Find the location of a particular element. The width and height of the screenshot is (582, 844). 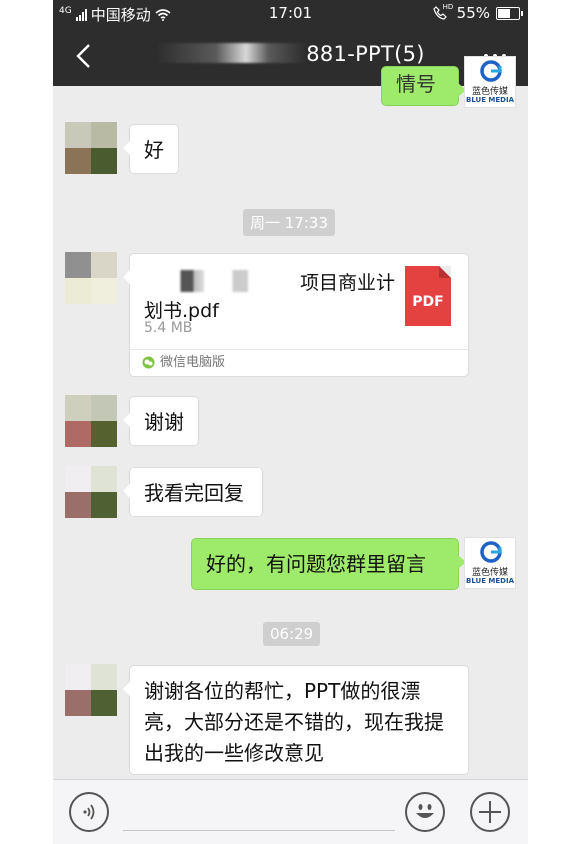

partial-sent-text: 情号 is located at coordinates (416, 84).